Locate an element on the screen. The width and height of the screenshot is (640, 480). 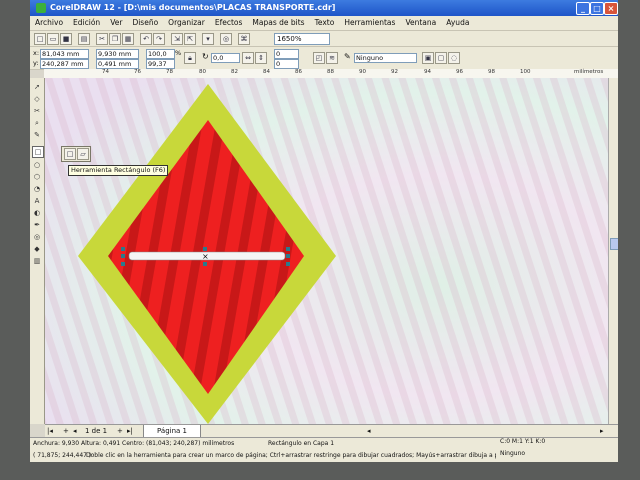
outline-width-dropdown: Ninguno is located at coordinates (385, 58).